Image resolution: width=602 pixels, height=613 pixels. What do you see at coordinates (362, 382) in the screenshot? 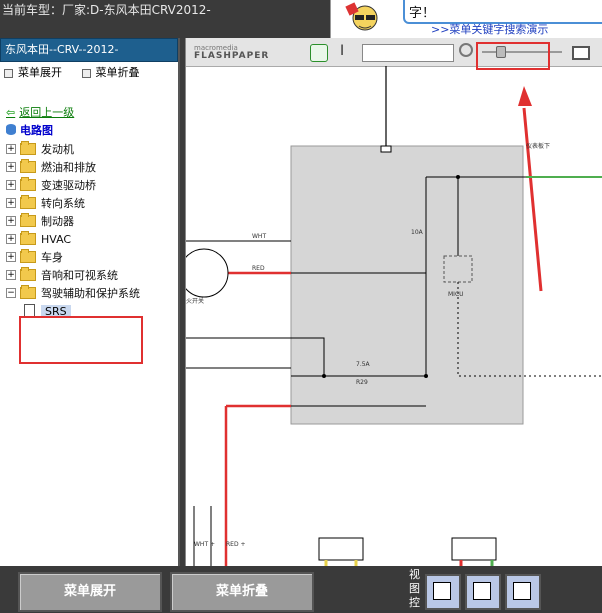
I see `svg-text: R29` at bounding box center [362, 382].